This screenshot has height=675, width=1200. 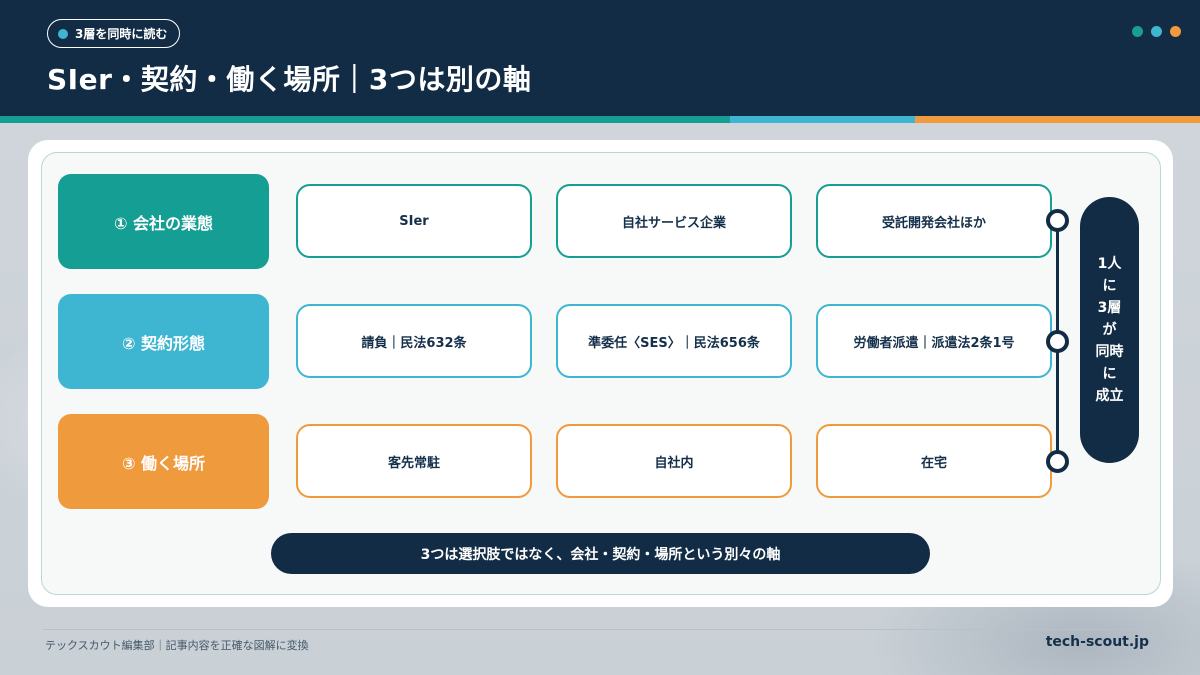 I want to click on cell-contract-ukeoi: 請負｜民法632条, so click(x=414, y=341).